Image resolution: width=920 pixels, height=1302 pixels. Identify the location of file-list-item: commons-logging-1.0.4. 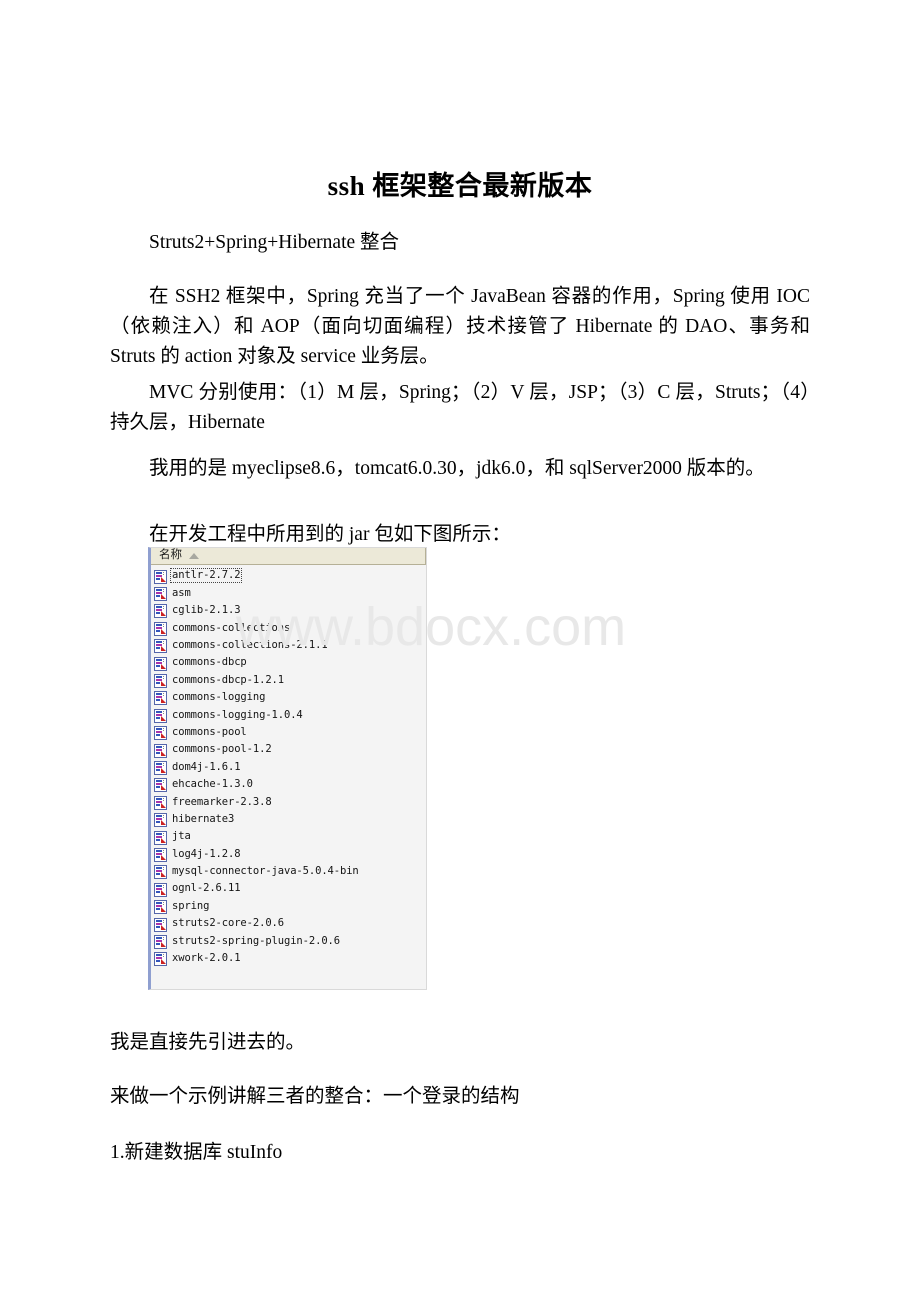
(288, 714).